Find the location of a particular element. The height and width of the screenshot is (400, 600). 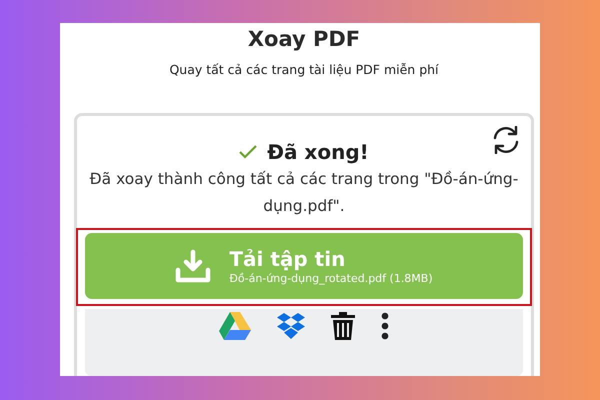

download-icon is located at coordinates (193, 266).